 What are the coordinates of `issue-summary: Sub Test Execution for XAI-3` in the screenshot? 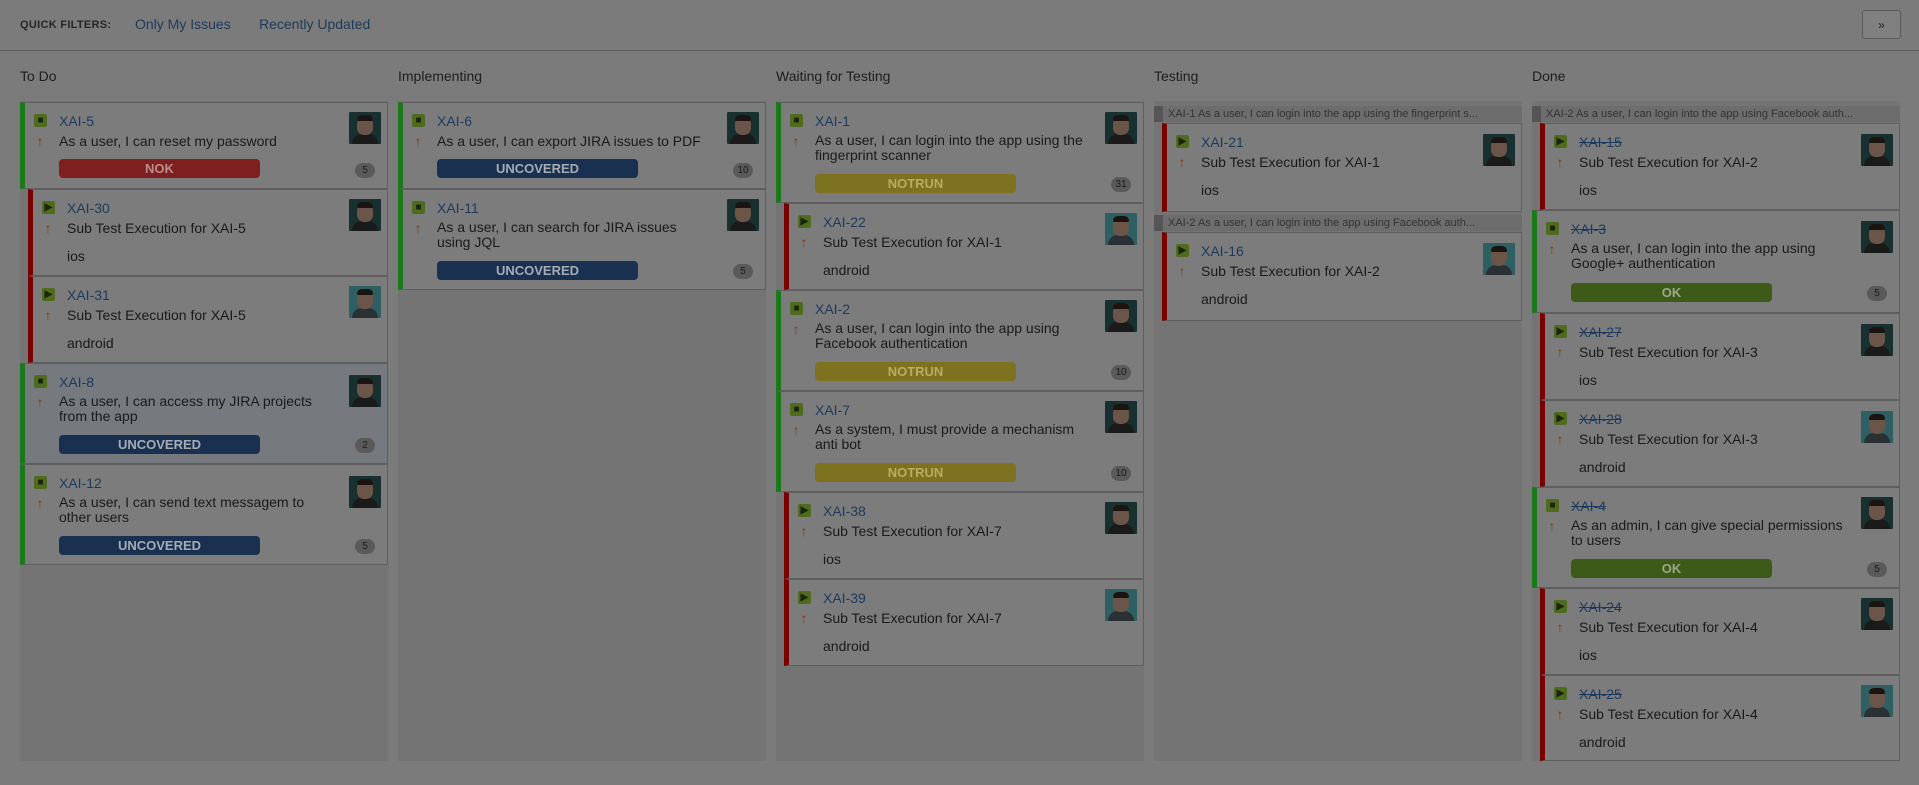 It's located at (1668, 439).